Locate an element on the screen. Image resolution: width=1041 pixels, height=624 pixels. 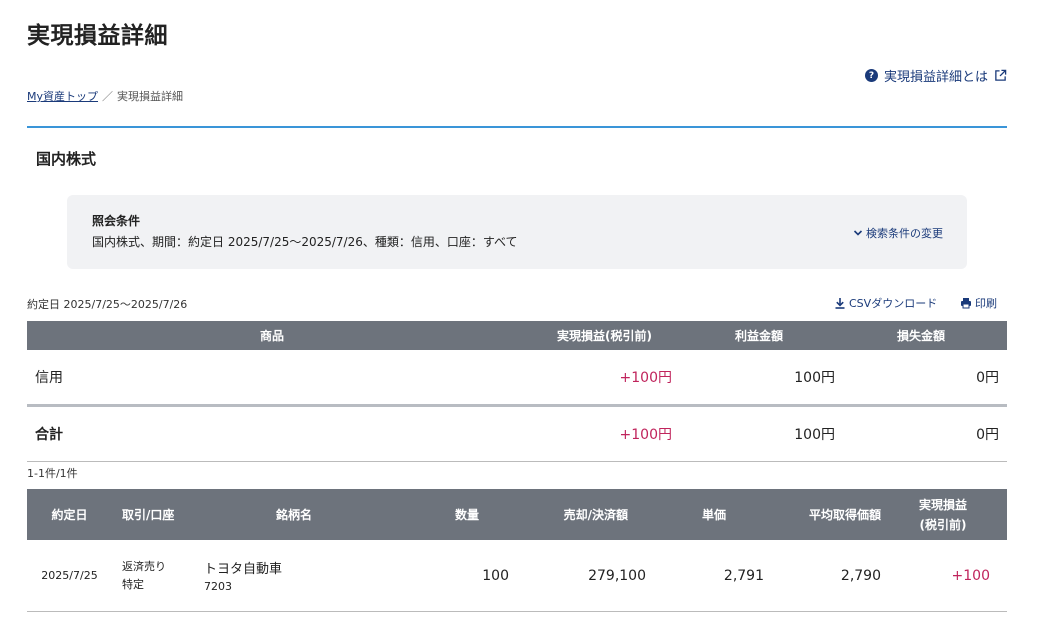
summary-total-row: 合計 +100円 100円 0円 is located at coordinates (517, 434).